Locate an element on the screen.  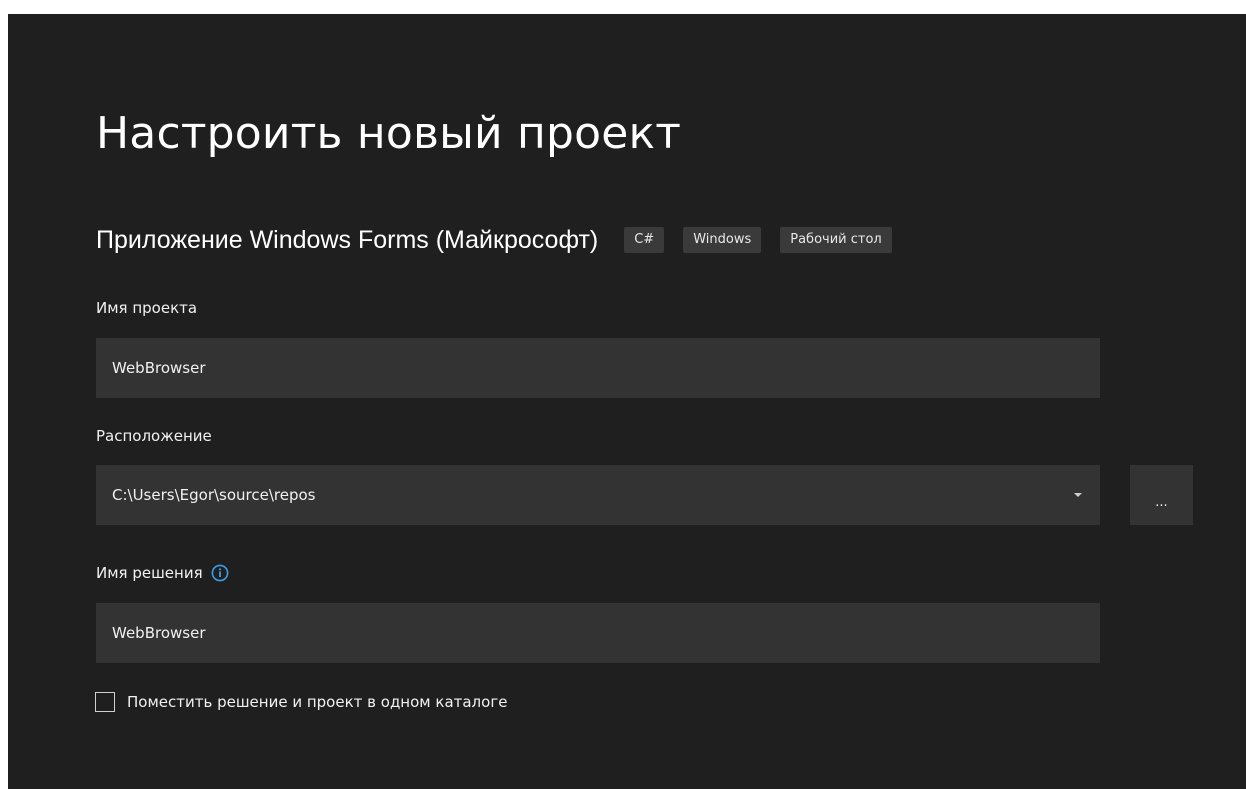
solution-name-label: Имя решения is located at coordinates (162, 573).